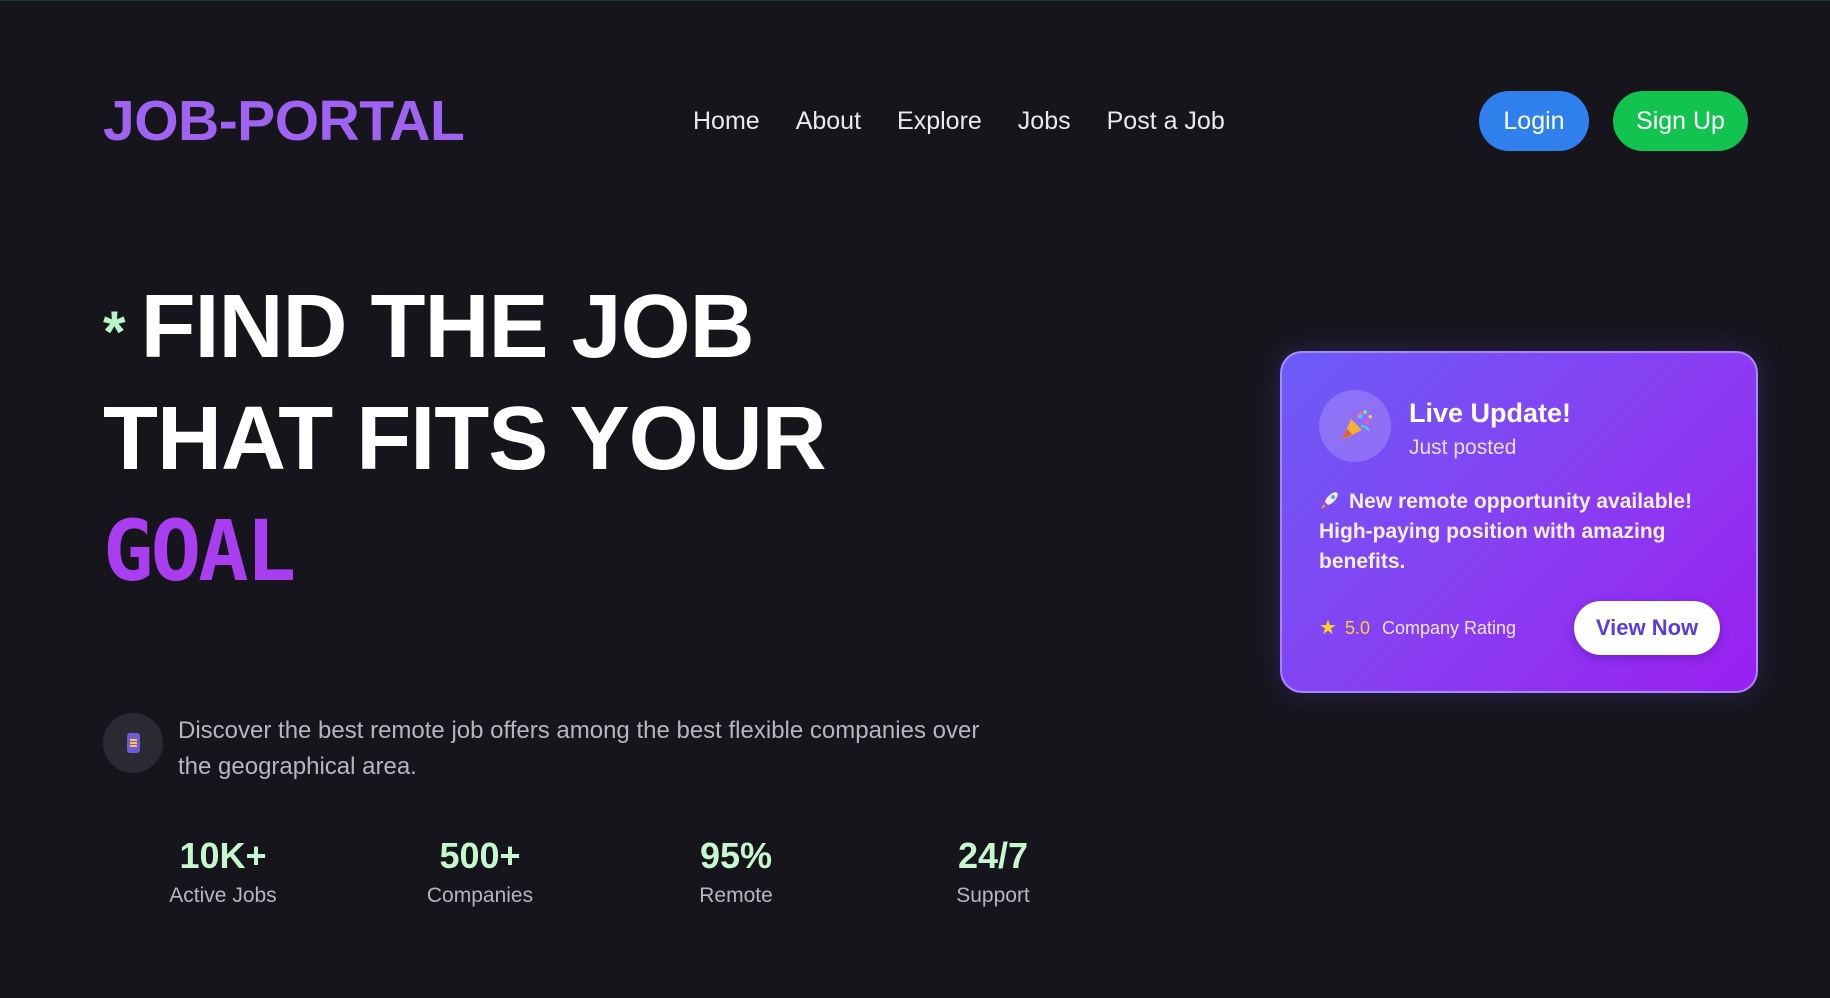 This screenshot has width=1830, height=998. Describe the element at coordinates (223, 855) in the screenshot. I see `stat-value: 10K+` at that location.